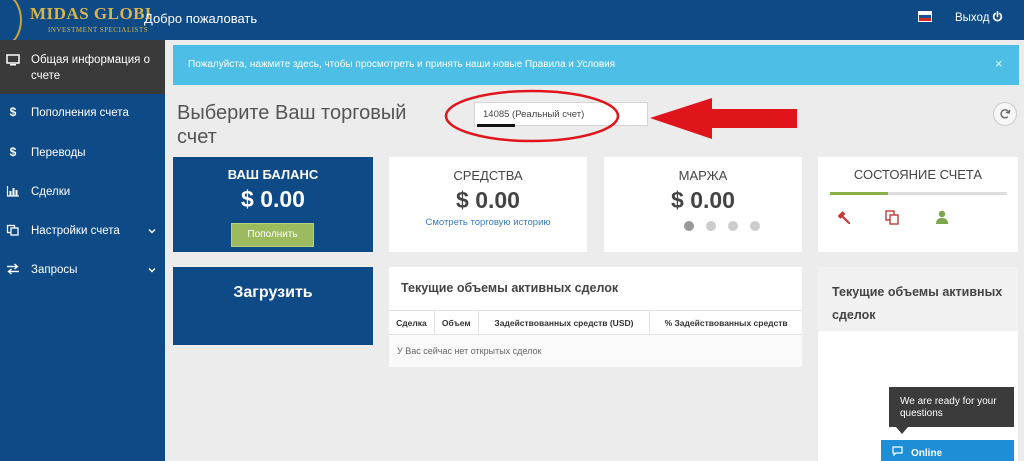 The height and width of the screenshot is (461, 1024). What do you see at coordinates (918, 364) in the screenshot?
I see `right-active-deals-panel: Текущие объемы активных сделок` at bounding box center [918, 364].